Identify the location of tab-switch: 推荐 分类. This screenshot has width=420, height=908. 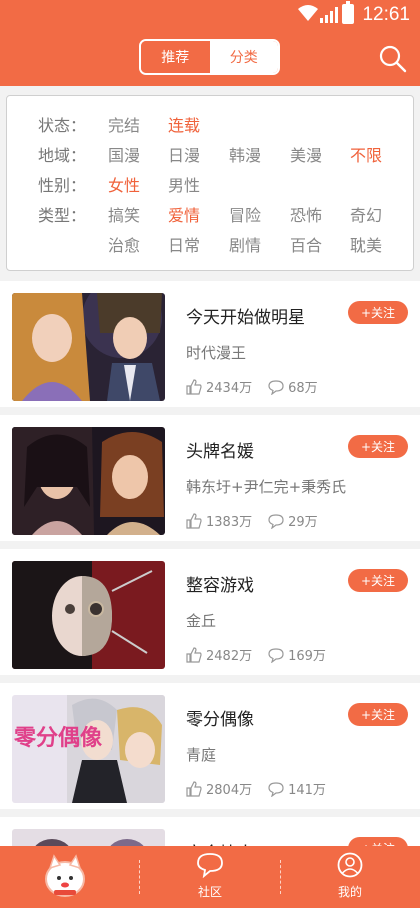
(209, 57).